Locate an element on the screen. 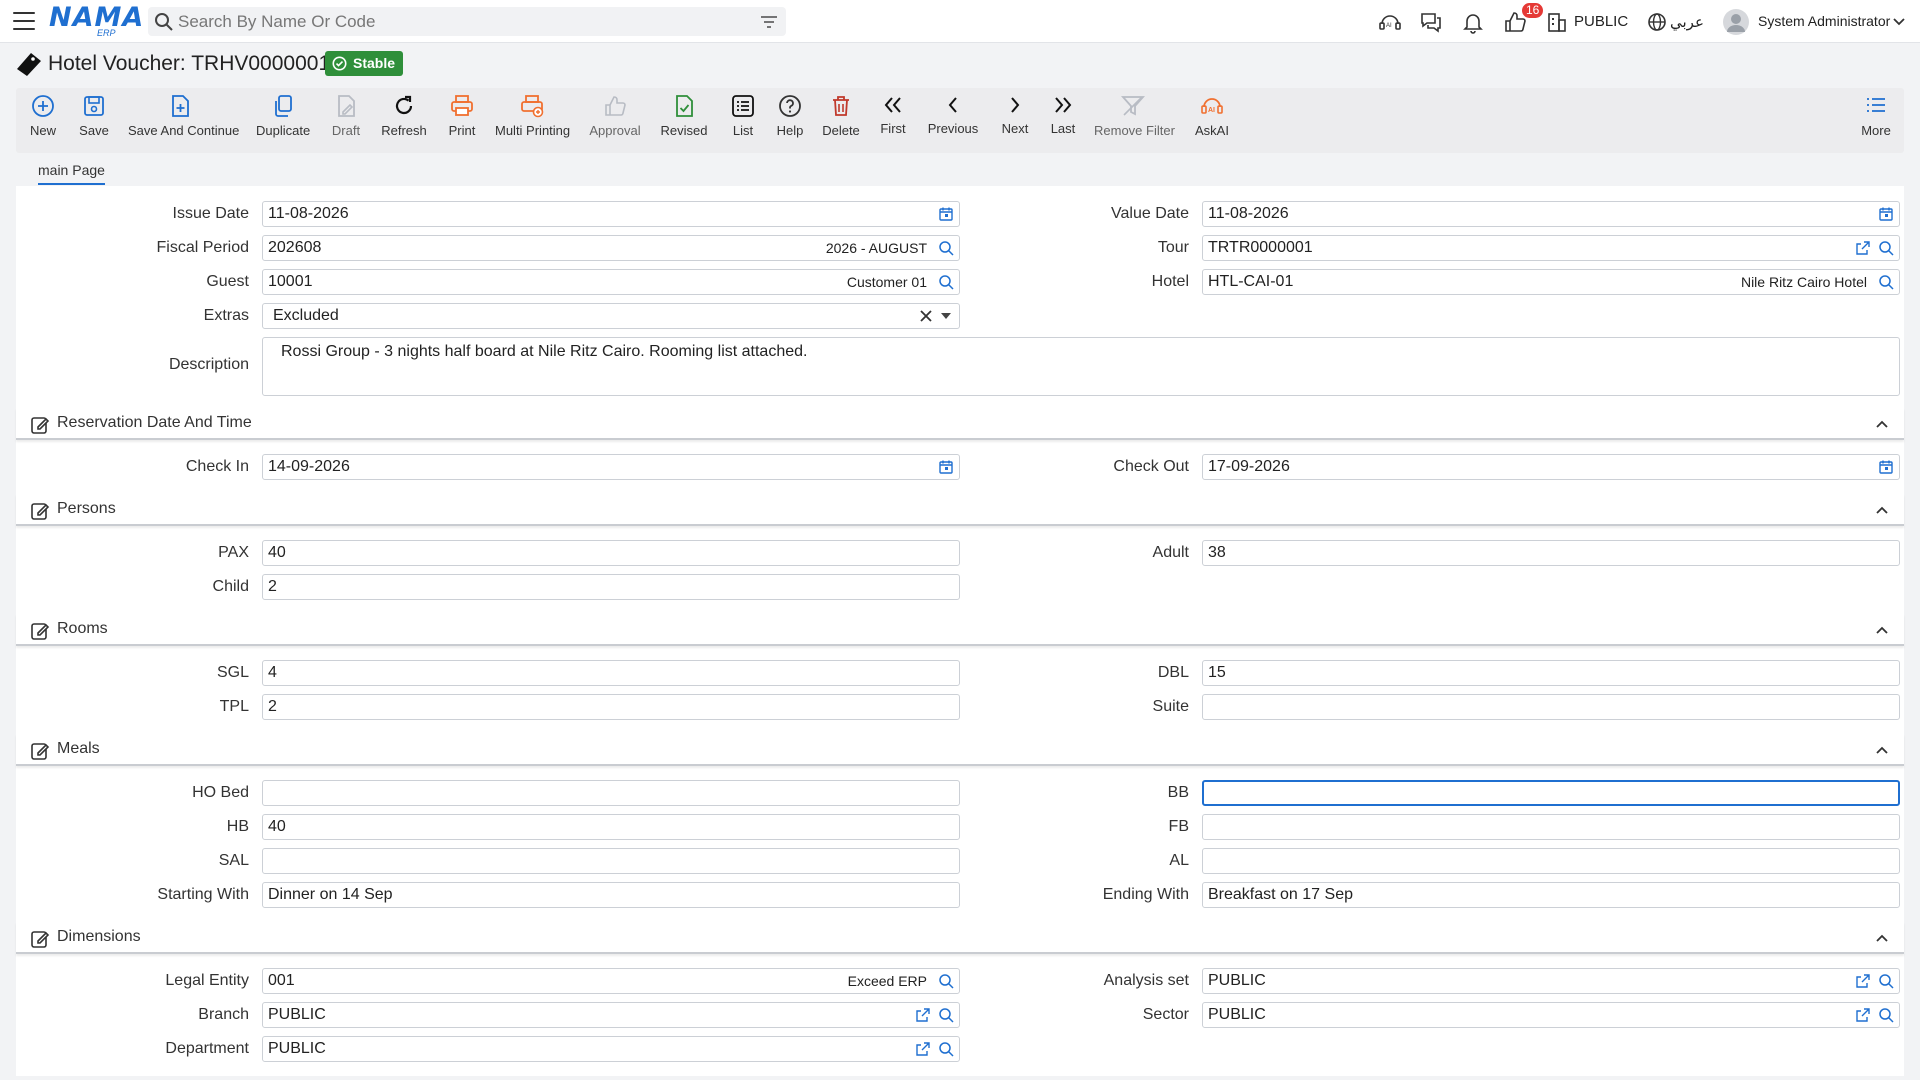 Image resolution: width=1920 pixels, height=1080 pixels. section-meals-header: Meals is located at coordinates (960, 750).